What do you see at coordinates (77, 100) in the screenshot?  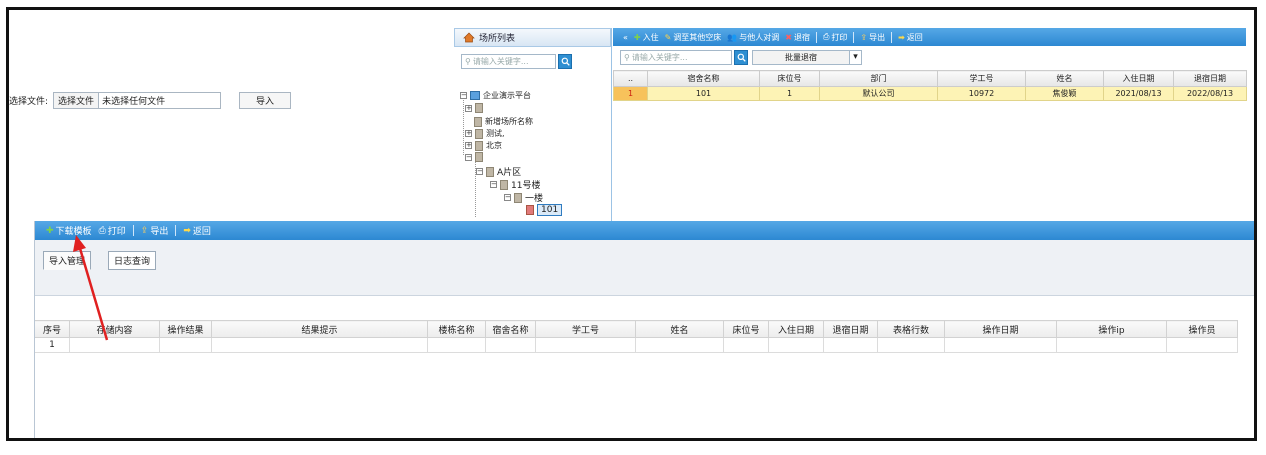 I see `choose-file-button: 选择文件` at bounding box center [77, 100].